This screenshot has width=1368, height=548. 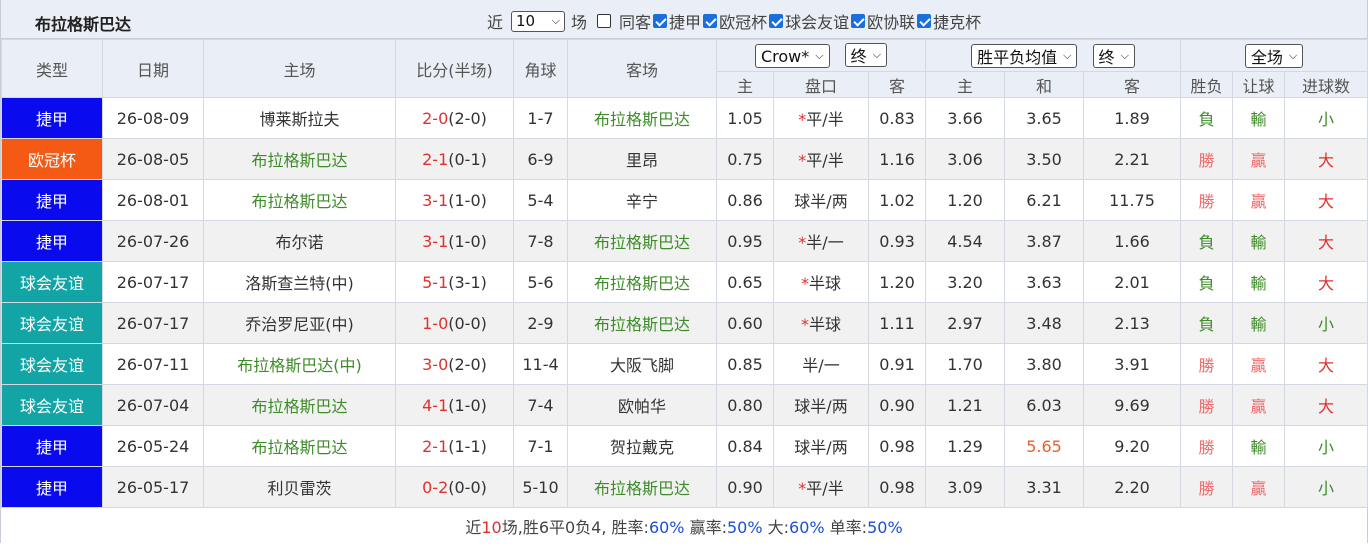 I want to click on odds-away: 2.21, so click(x=1132, y=159).